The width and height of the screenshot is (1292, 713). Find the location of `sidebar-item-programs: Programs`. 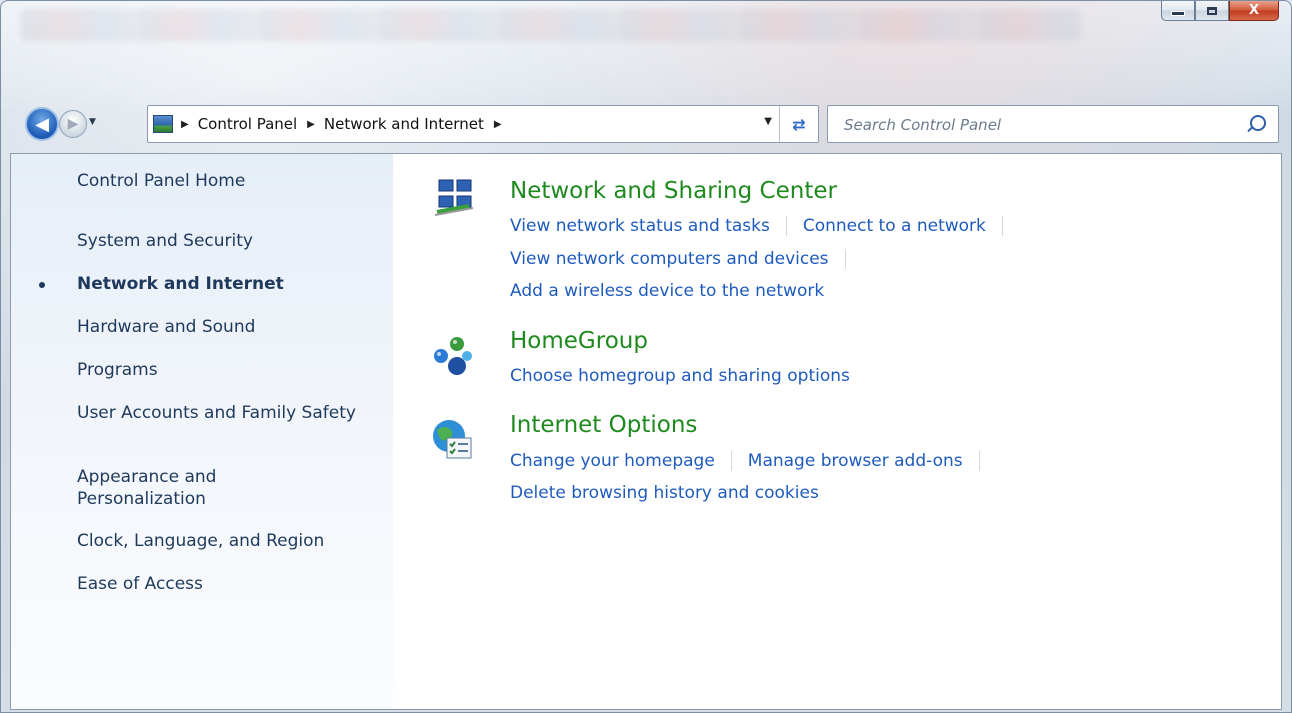

sidebar-item-programs: Programs is located at coordinates (227, 370).